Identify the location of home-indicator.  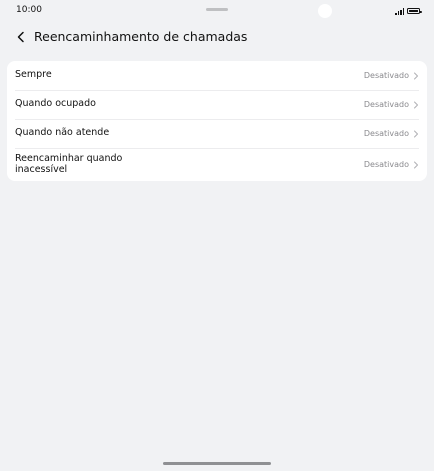
(217, 463).